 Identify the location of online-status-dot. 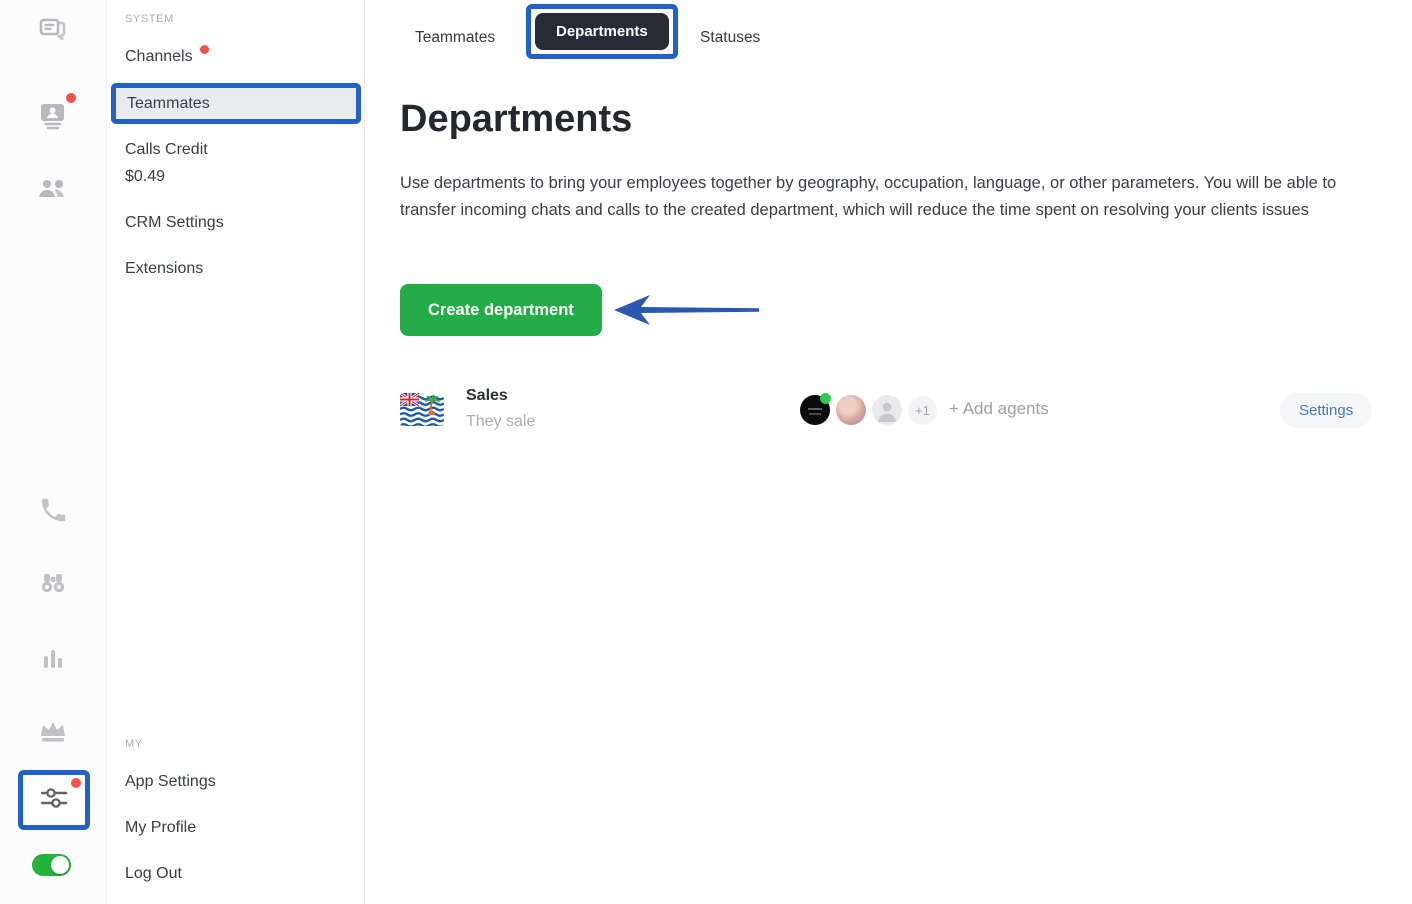
(825, 398).